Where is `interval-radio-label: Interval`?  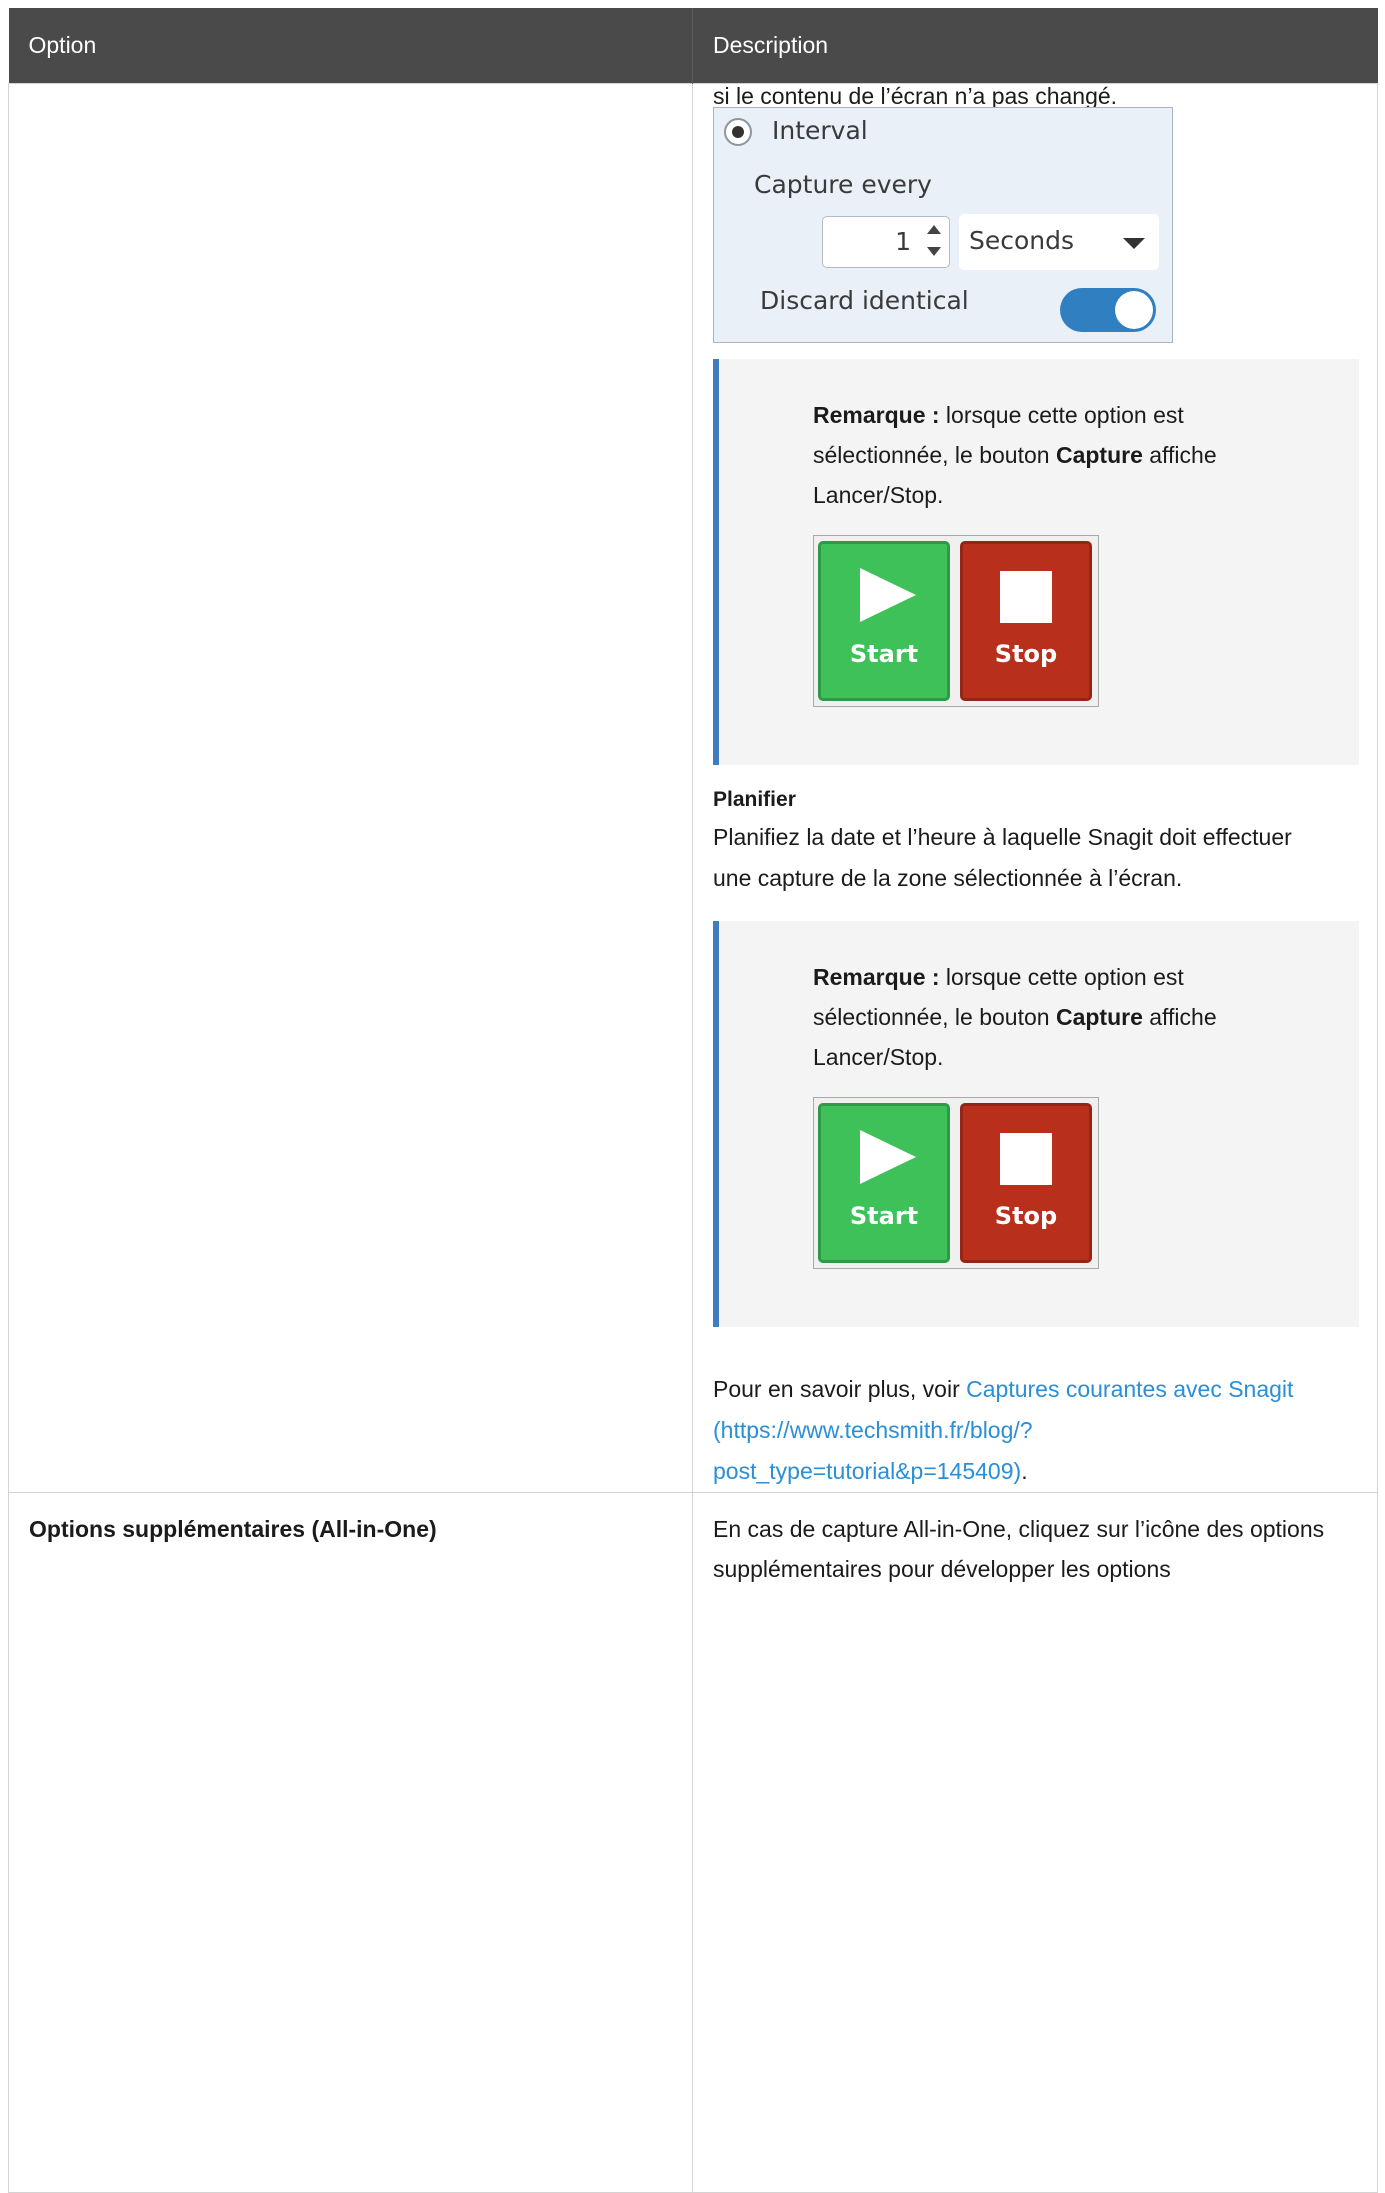 interval-radio-label: Interval is located at coordinates (820, 130).